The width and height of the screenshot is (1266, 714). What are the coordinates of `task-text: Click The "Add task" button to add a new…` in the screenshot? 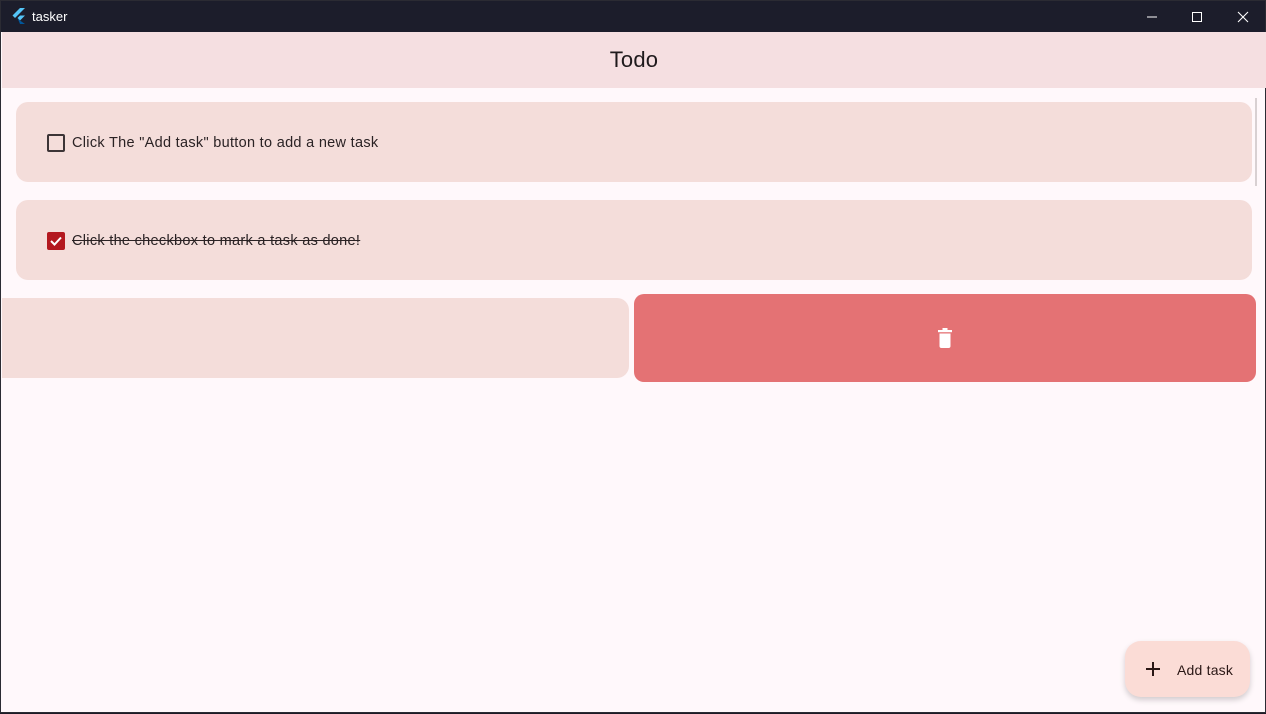 It's located at (225, 143).